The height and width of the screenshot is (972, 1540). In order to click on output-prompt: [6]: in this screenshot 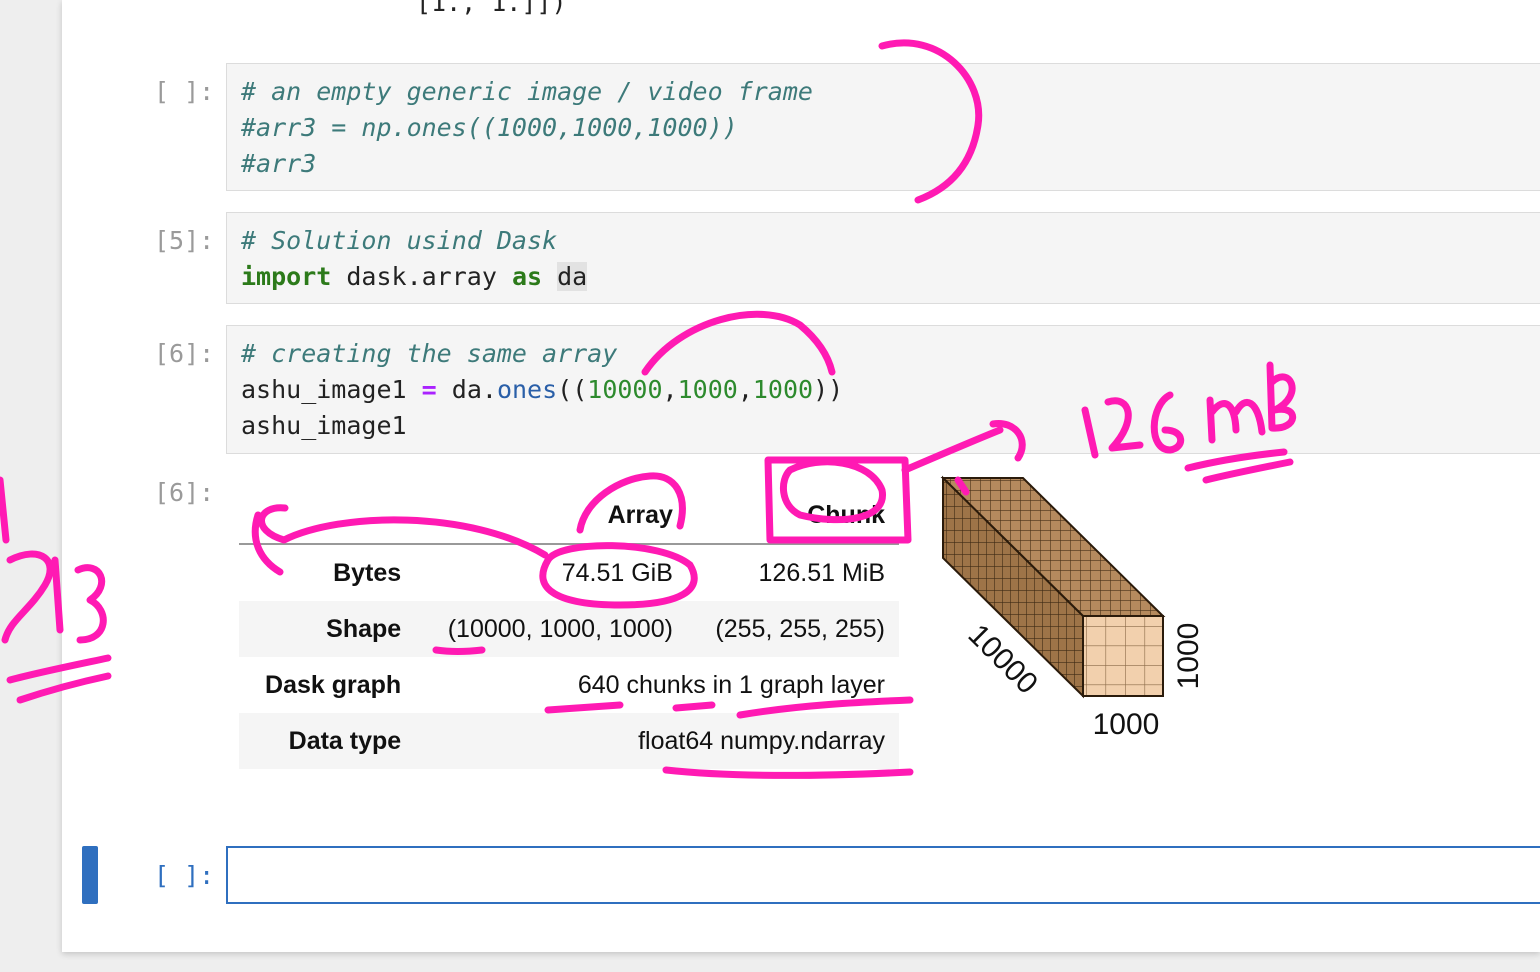, I will do `click(184, 492)`.